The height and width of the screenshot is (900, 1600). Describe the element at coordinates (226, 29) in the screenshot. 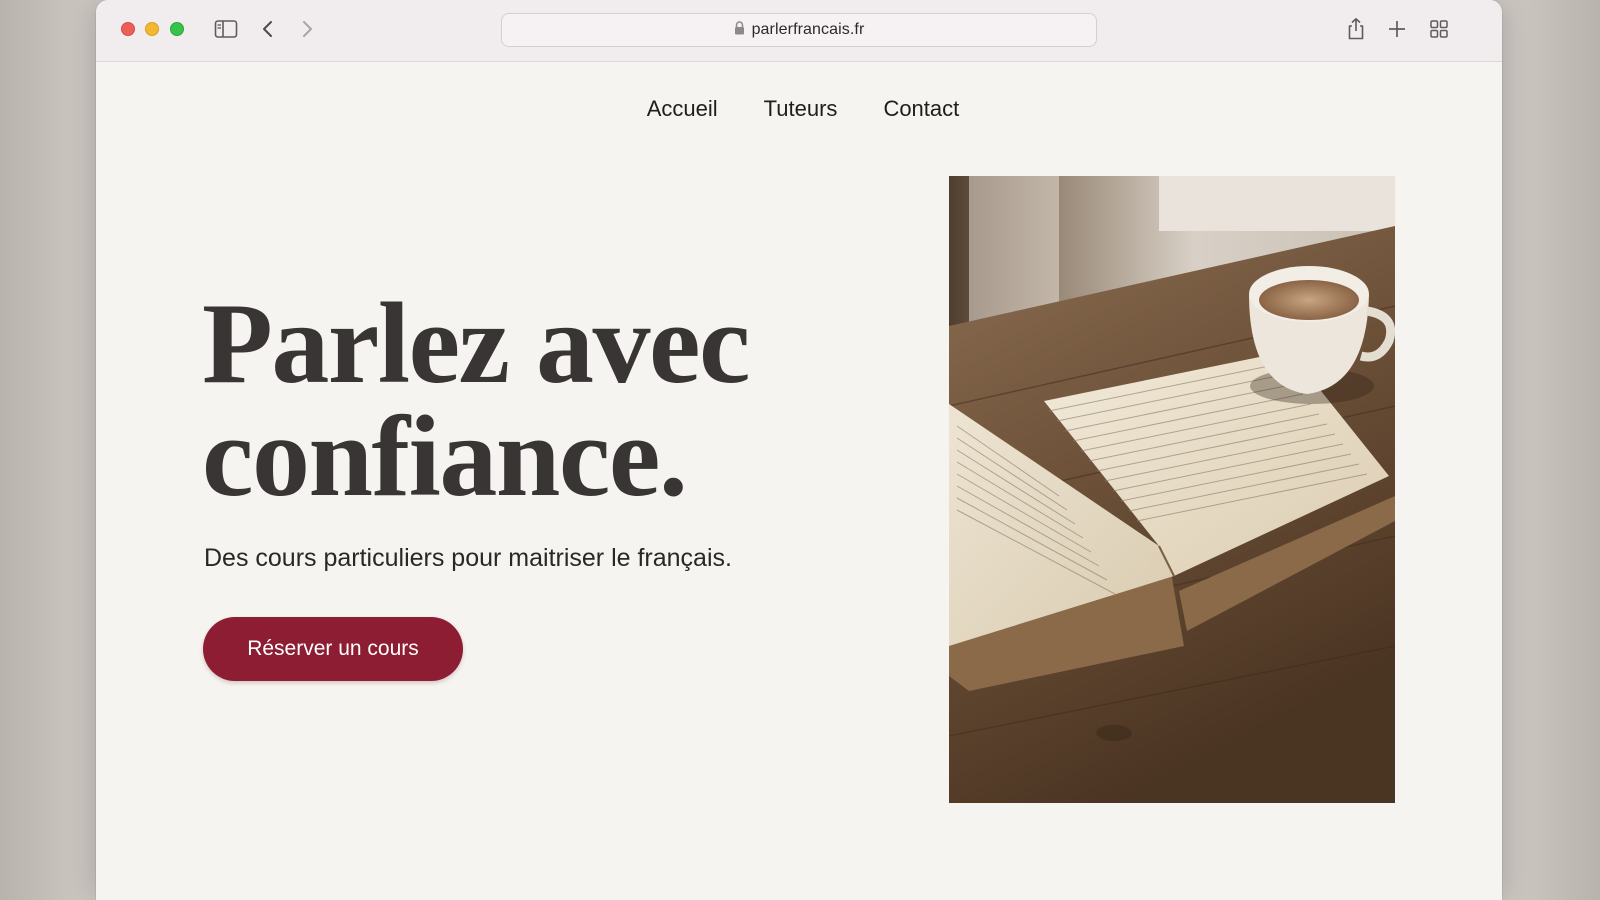

I see `sidebar-icon` at that location.